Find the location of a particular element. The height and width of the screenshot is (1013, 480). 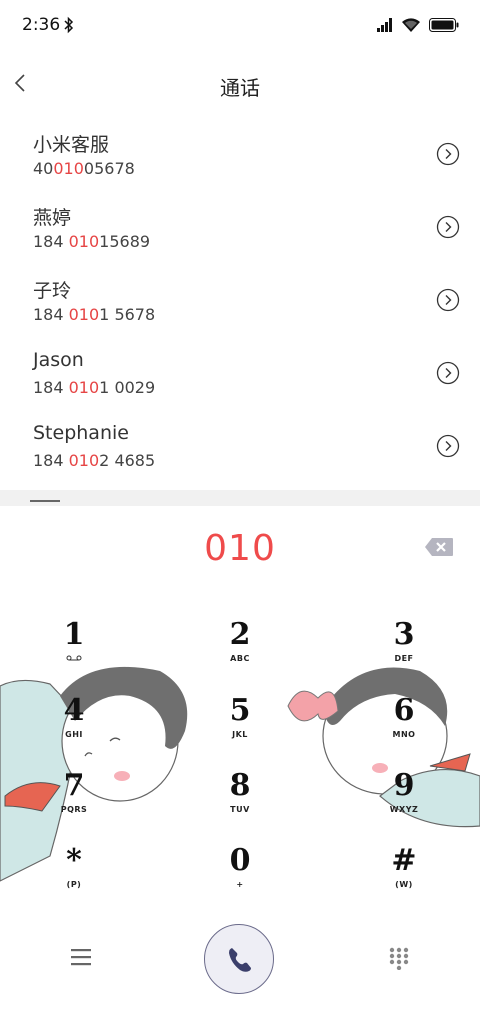

key-letters: MNO is located at coordinates (404, 734).